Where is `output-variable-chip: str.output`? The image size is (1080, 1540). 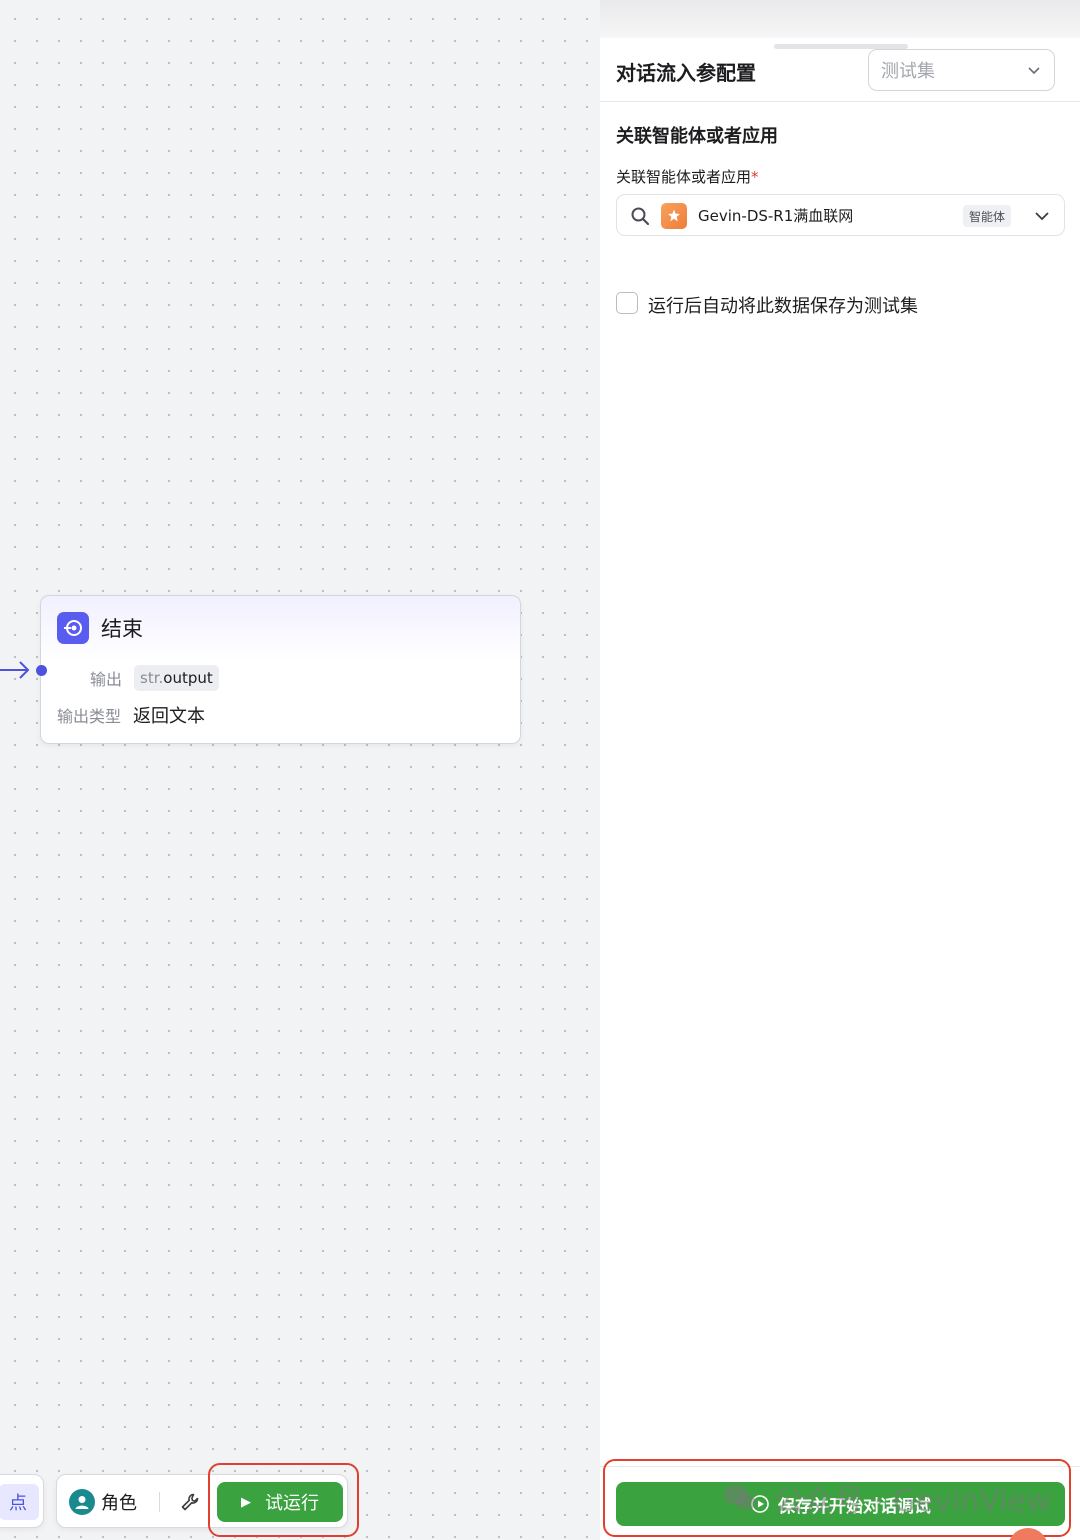 output-variable-chip: str.output is located at coordinates (176, 678).